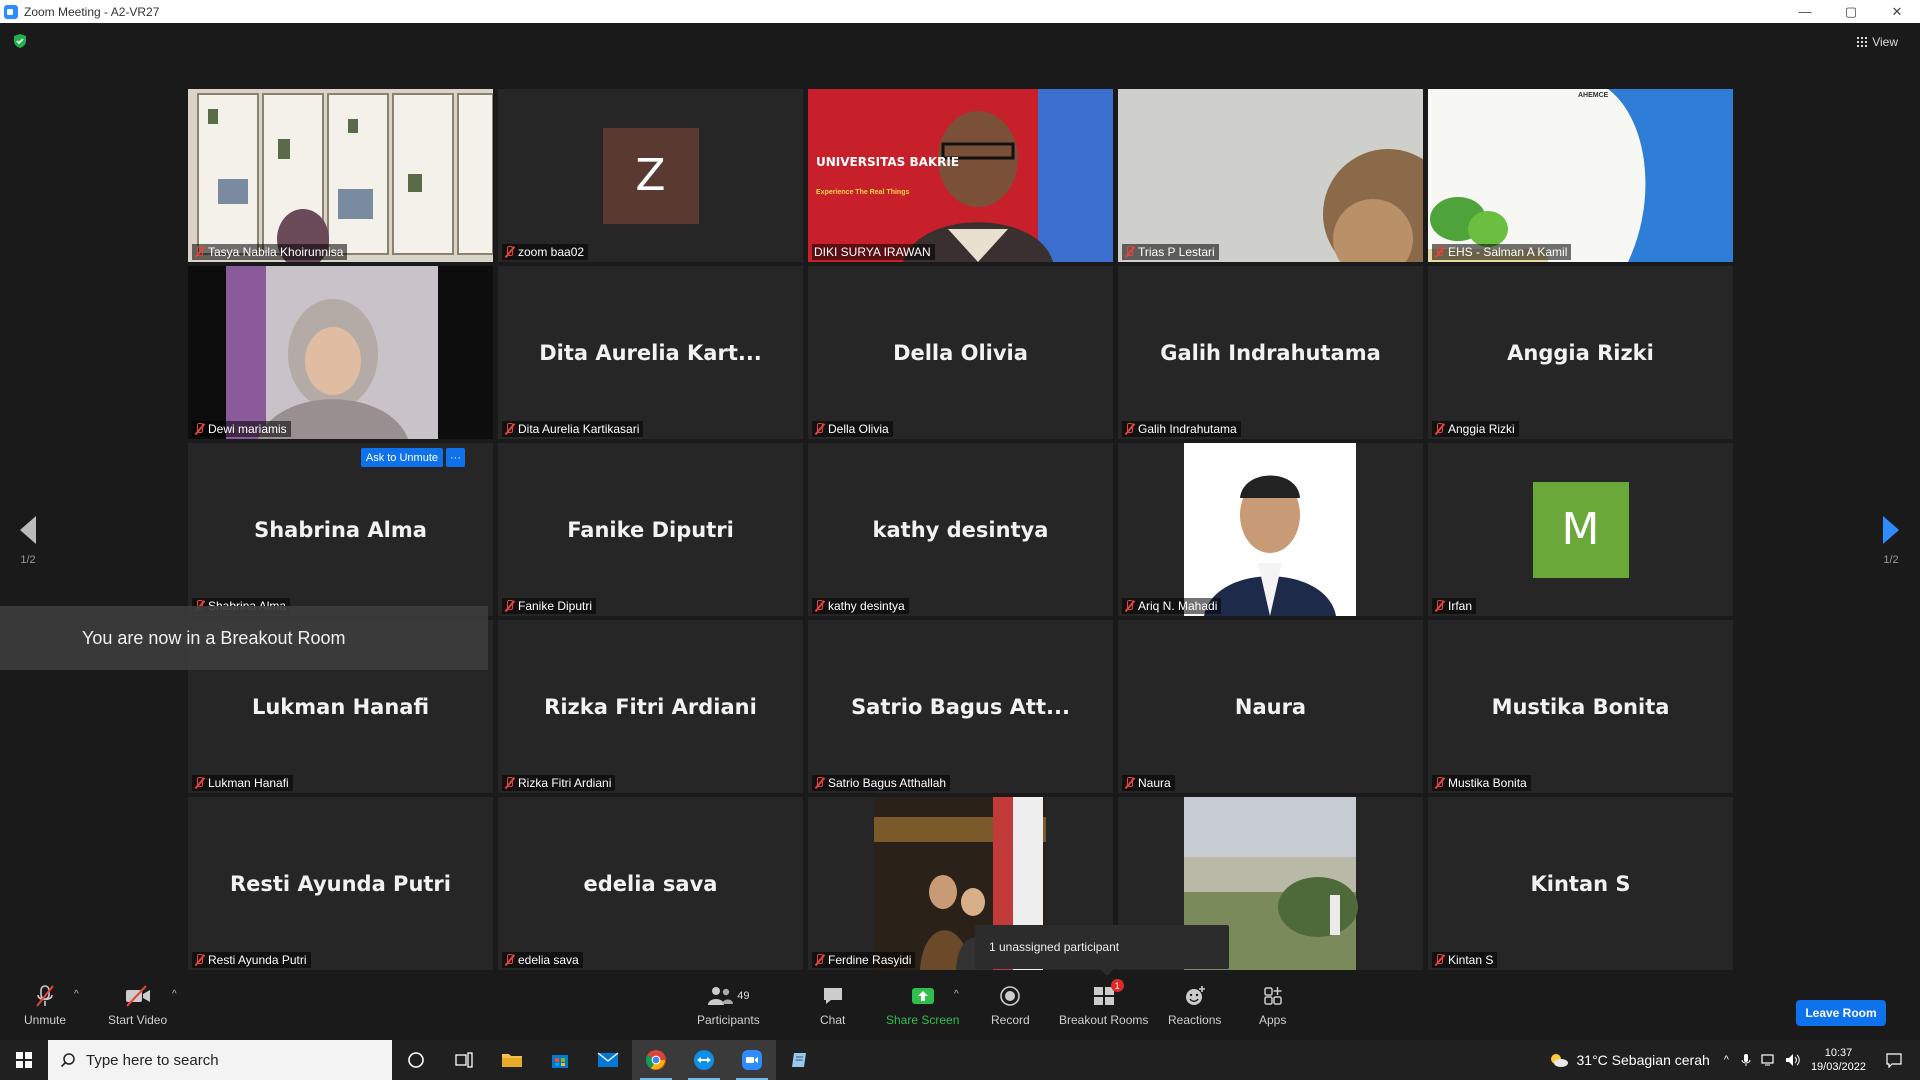  What do you see at coordinates (650, 706) in the screenshot?
I see `participant-tile: Rizka Fitri Ardiani Rizka Fitri Ardiani` at bounding box center [650, 706].